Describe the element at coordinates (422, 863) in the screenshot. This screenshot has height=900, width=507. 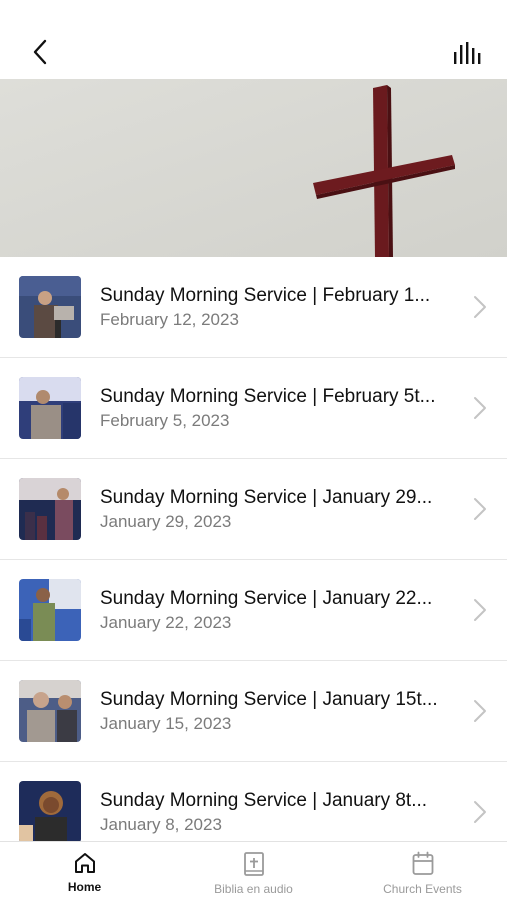
I see `calendar-icon` at that location.